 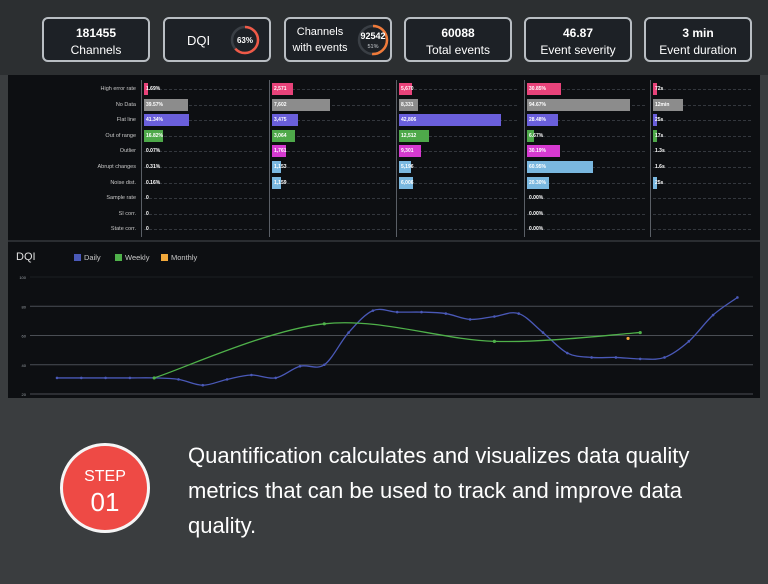 I want to click on metric-value: 5,670, so click(x=407, y=89).